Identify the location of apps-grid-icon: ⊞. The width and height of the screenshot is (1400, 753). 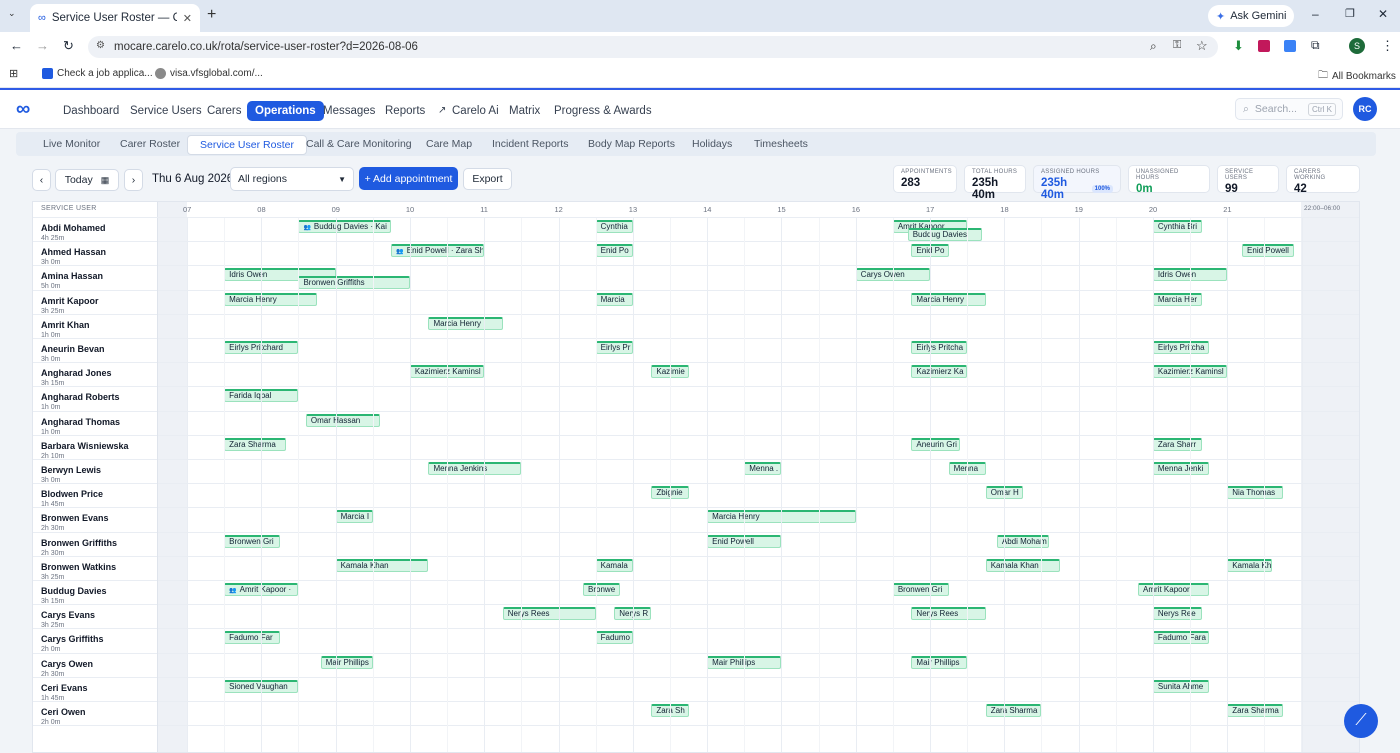
(13, 73).